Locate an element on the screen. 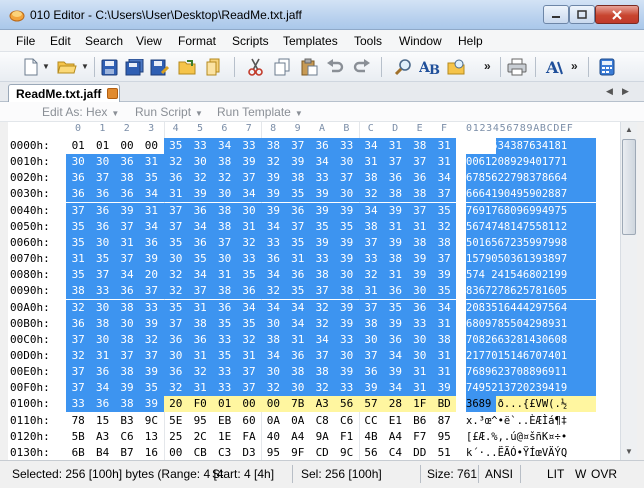 This screenshot has width=644, height=488. hex-byte: A4 is located at coordinates (298, 437).